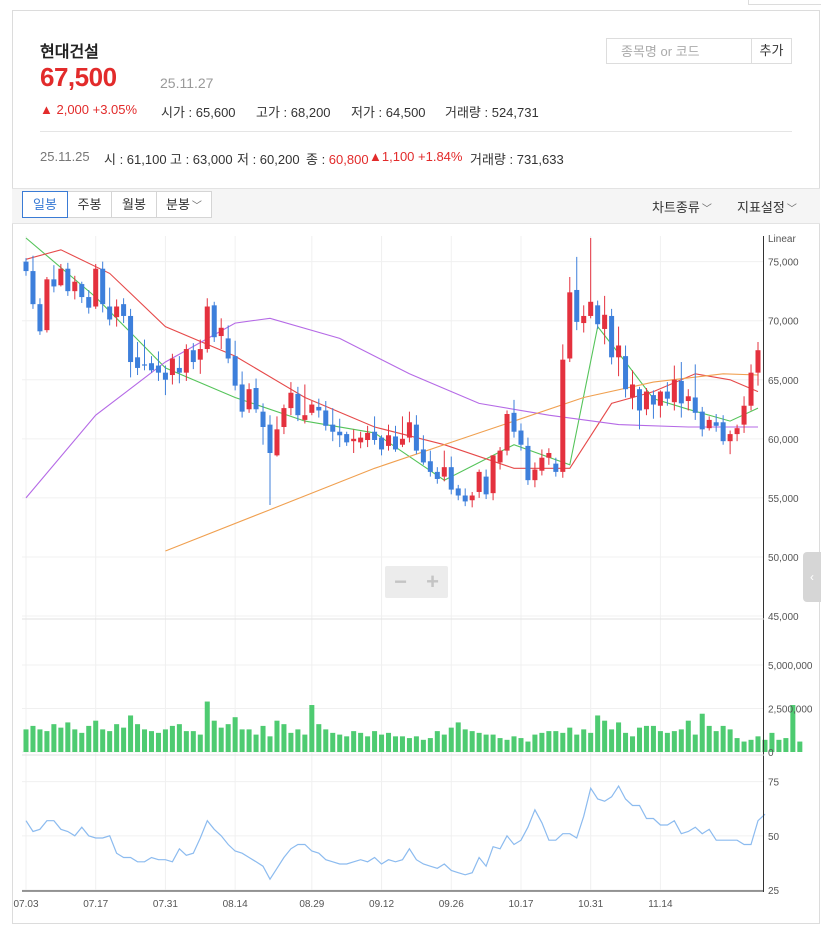 This screenshot has width=831, height=935. I want to click on x-tick-label: 09.26, so click(451, 904).